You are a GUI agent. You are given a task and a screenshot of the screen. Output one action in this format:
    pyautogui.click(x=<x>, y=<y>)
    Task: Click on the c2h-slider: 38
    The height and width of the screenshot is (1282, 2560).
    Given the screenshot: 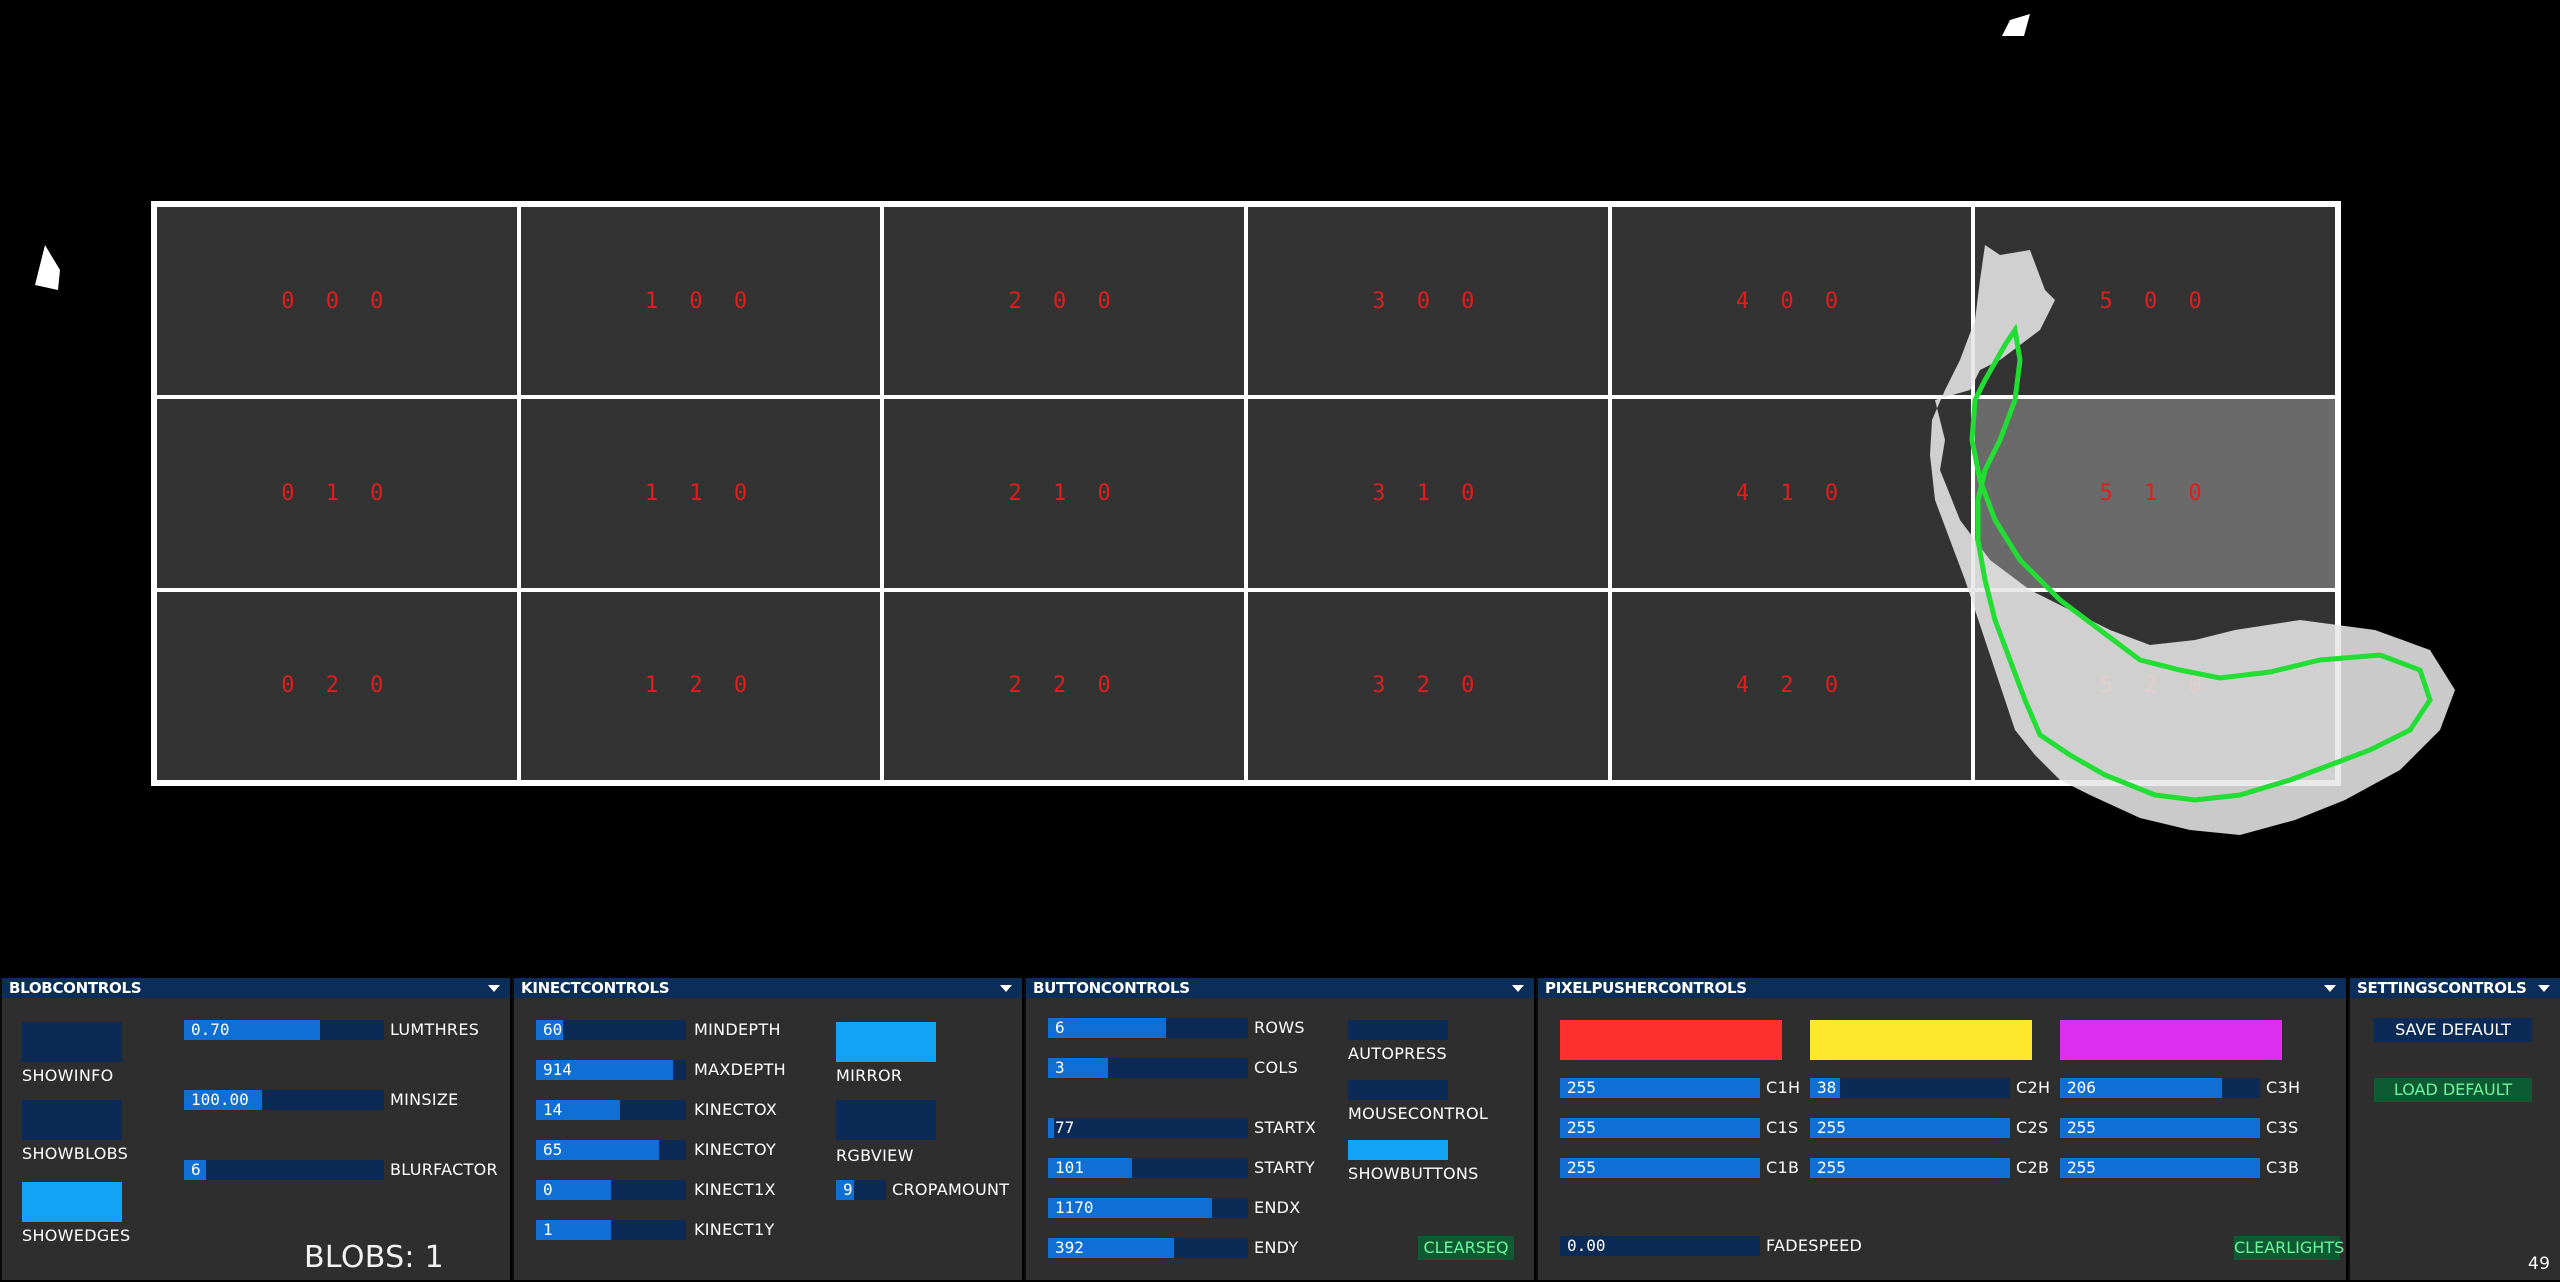 What is the action you would take?
    pyautogui.click(x=1910, y=1088)
    